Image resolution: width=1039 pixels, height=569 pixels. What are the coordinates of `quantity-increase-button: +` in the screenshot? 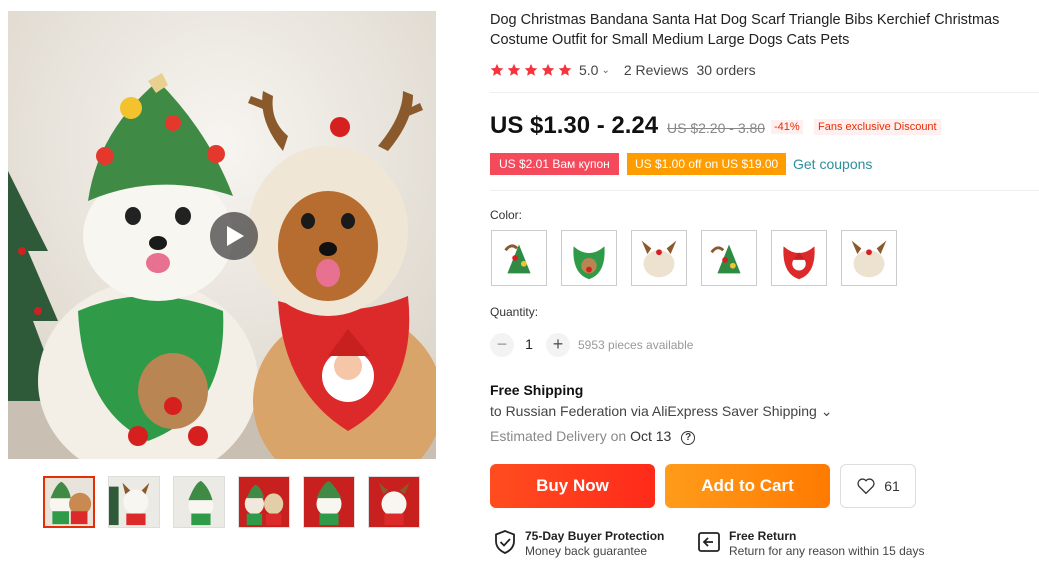 It's located at (558, 345).